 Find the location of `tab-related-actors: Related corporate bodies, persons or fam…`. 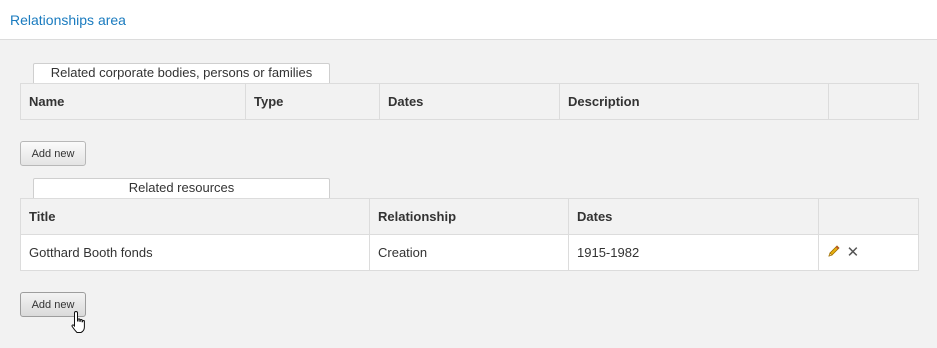

tab-related-actors: Related corporate bodies, persons or fam… is located at coordinates (181, 73).